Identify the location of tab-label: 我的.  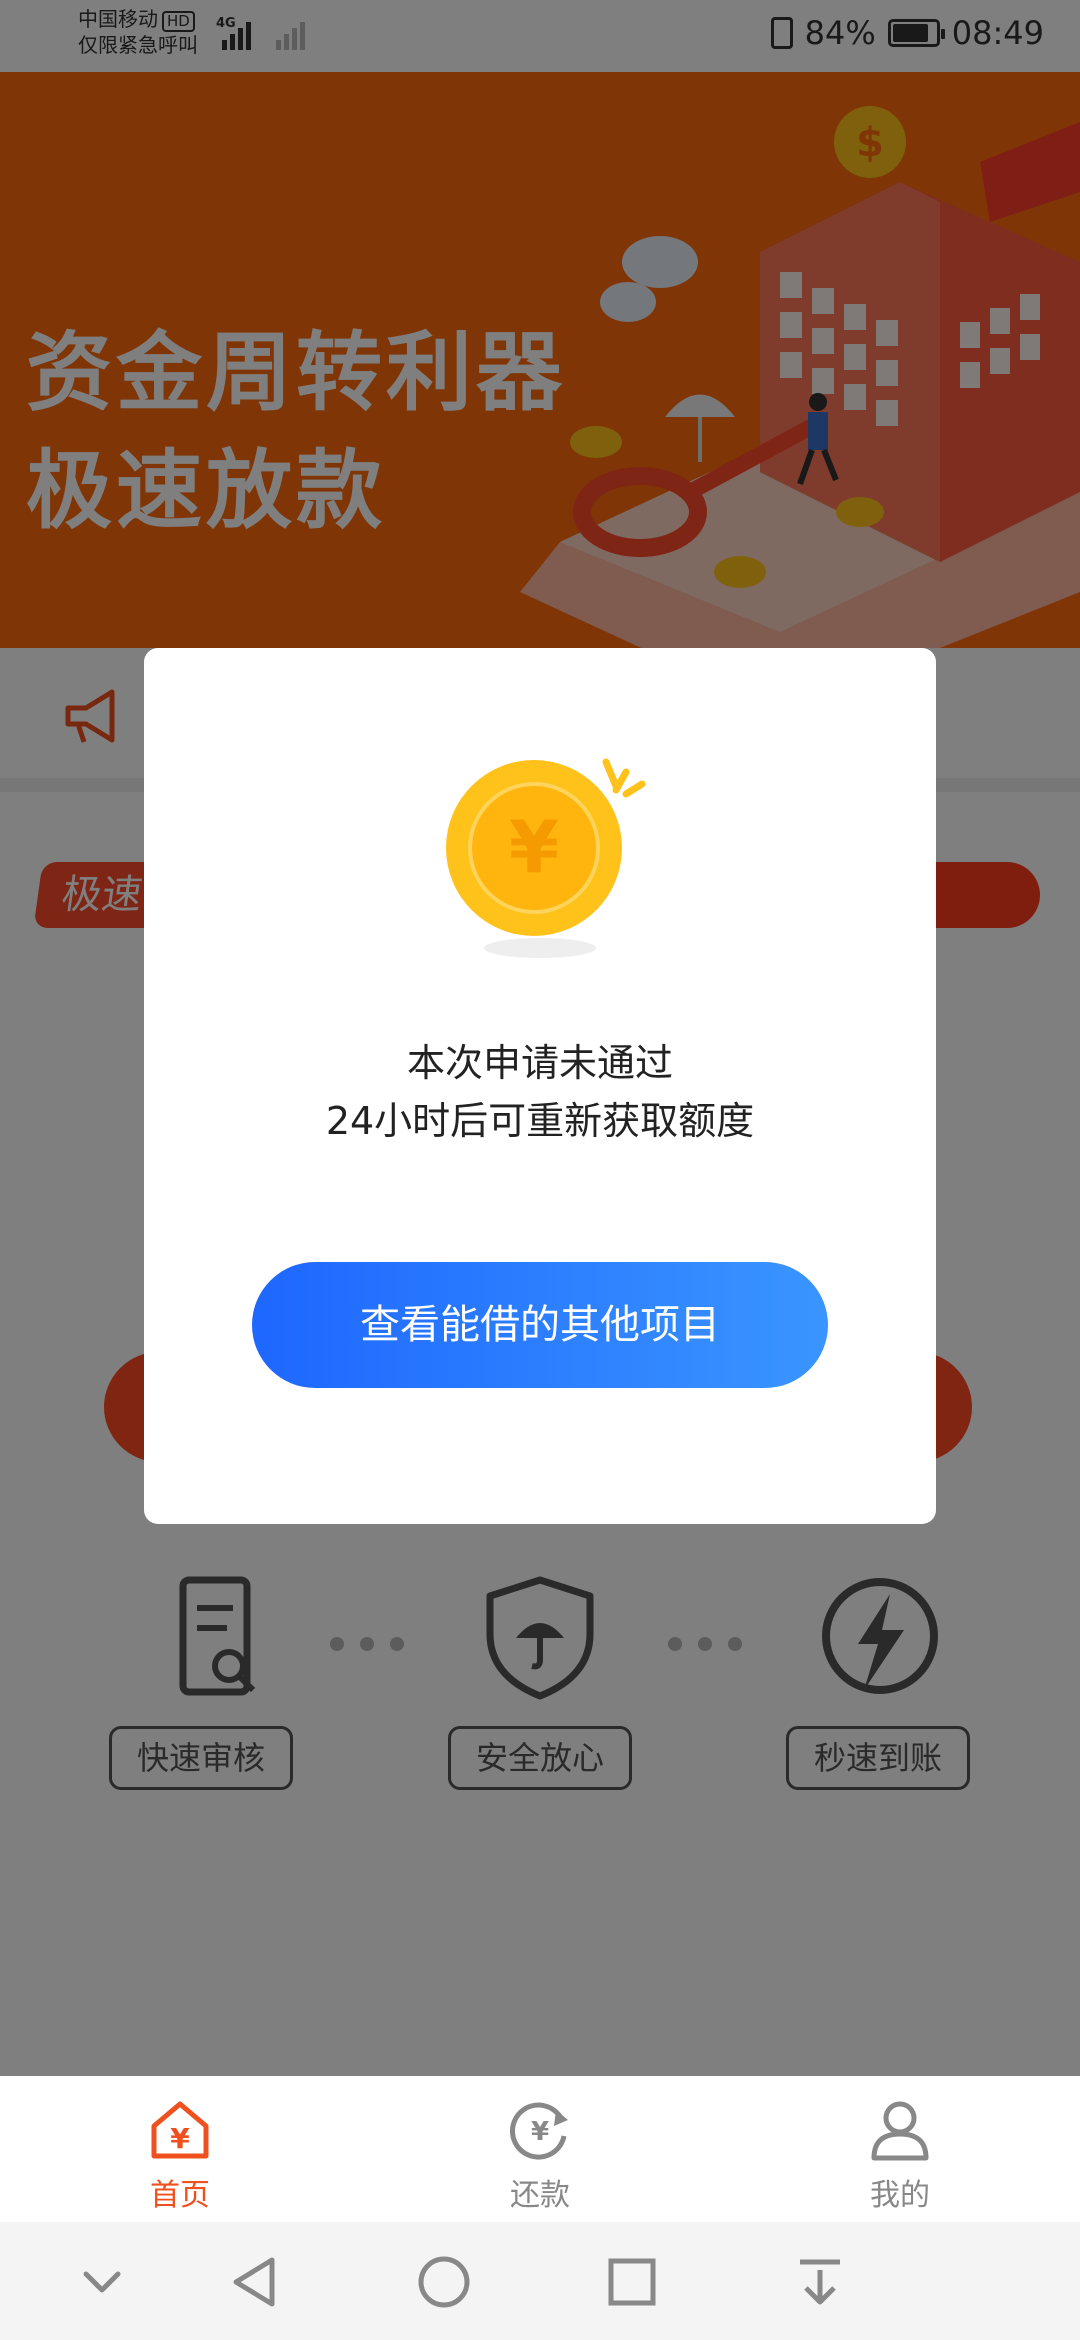
(900, 2195).